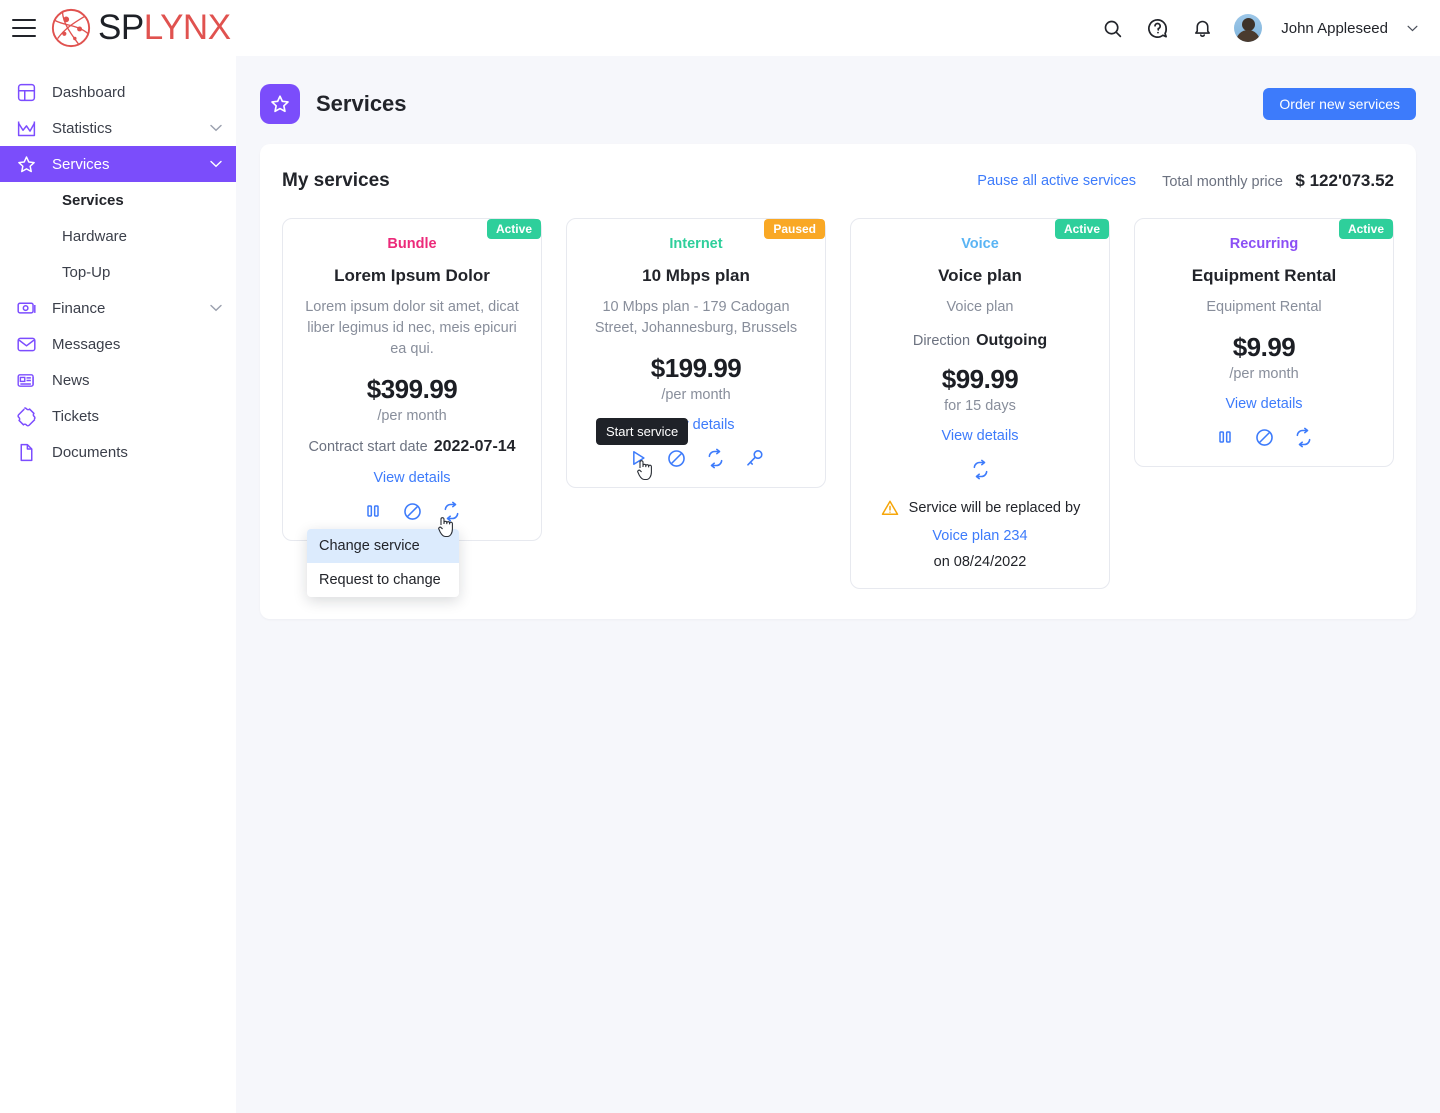  What do you see at coordinates (1202, 28) in the screenshot?
I see `bell-icon` at bounding box center [1202, 28].